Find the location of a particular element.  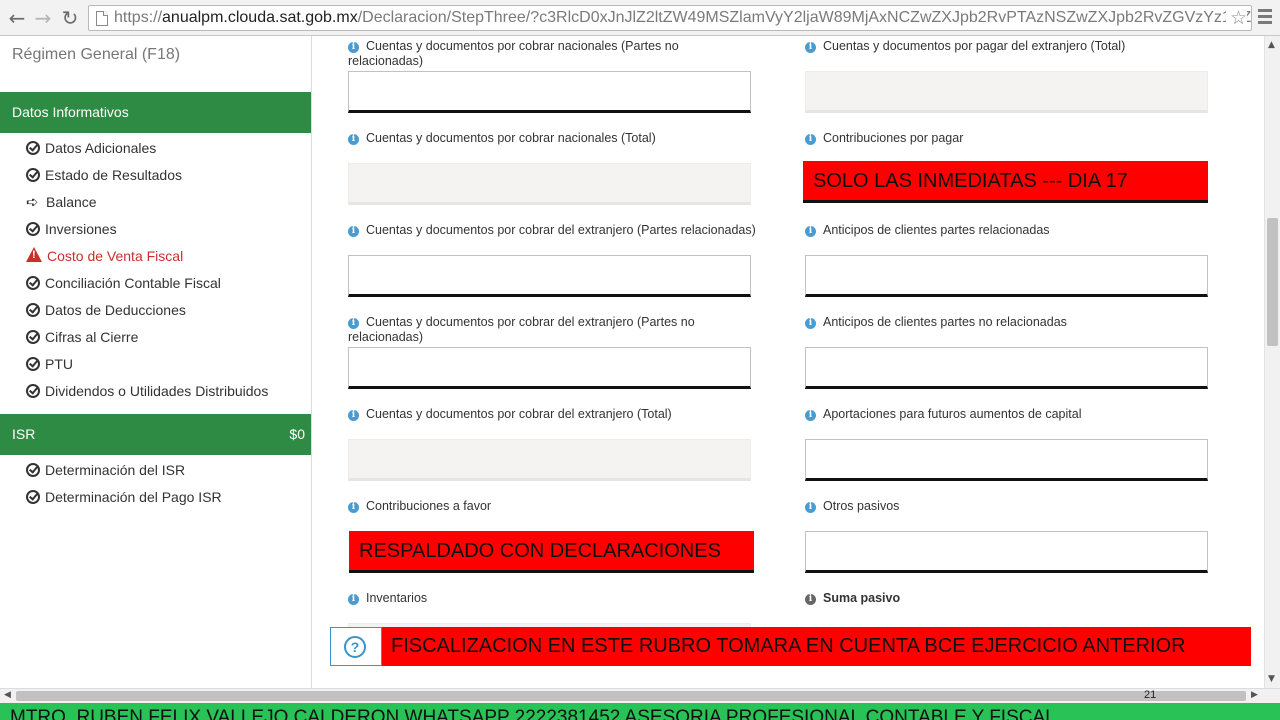

slide-number: 21 is located at coordinates (1150, 695).